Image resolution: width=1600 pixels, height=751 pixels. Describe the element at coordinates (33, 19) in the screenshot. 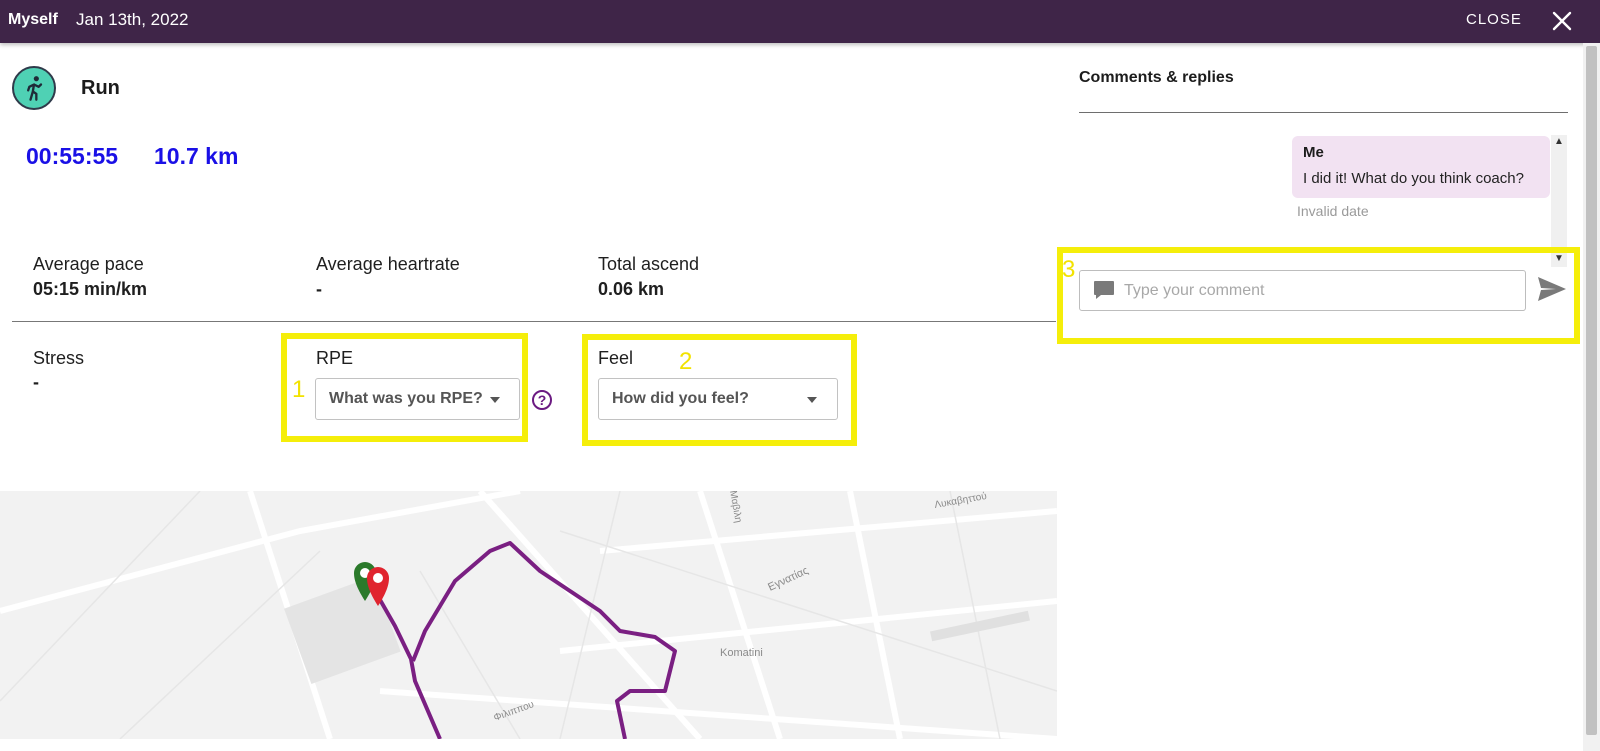

I see `user-name: Myself` at that location.